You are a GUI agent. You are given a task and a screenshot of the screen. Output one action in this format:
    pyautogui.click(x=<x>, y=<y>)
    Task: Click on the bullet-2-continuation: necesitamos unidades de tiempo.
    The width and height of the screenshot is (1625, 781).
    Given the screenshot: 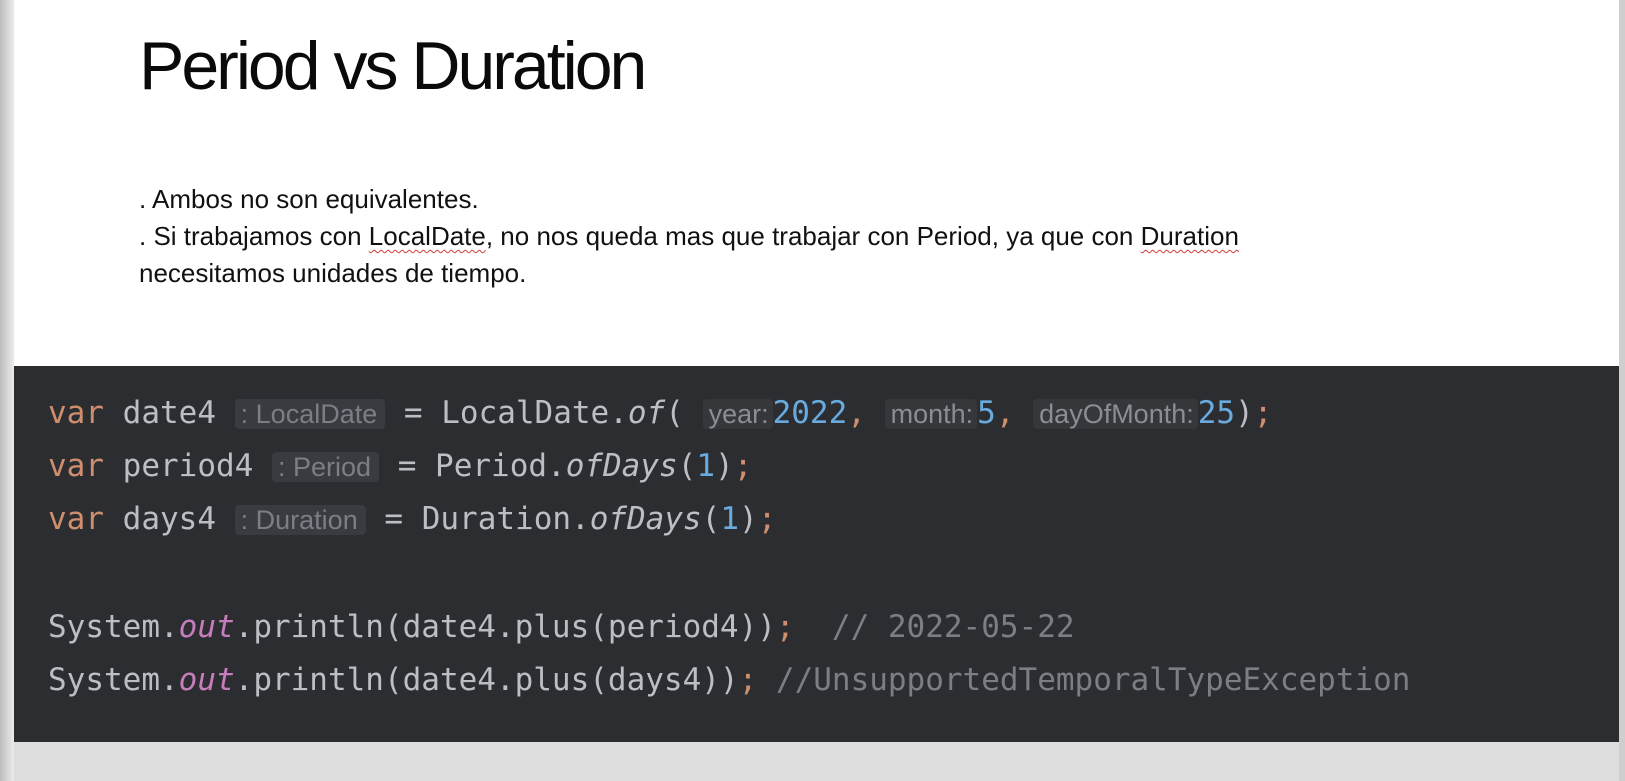 What is the action you would take?
    pyautogui.click(x=333, y=273)
    